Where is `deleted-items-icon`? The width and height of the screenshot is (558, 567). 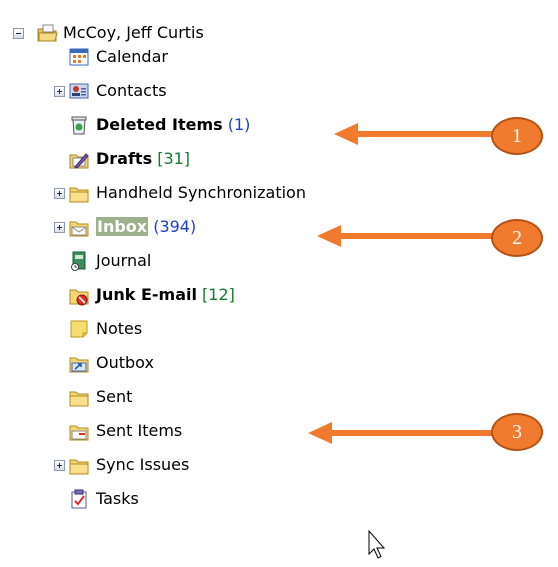
deleted-items-icon is located at coordinates (79, 125).